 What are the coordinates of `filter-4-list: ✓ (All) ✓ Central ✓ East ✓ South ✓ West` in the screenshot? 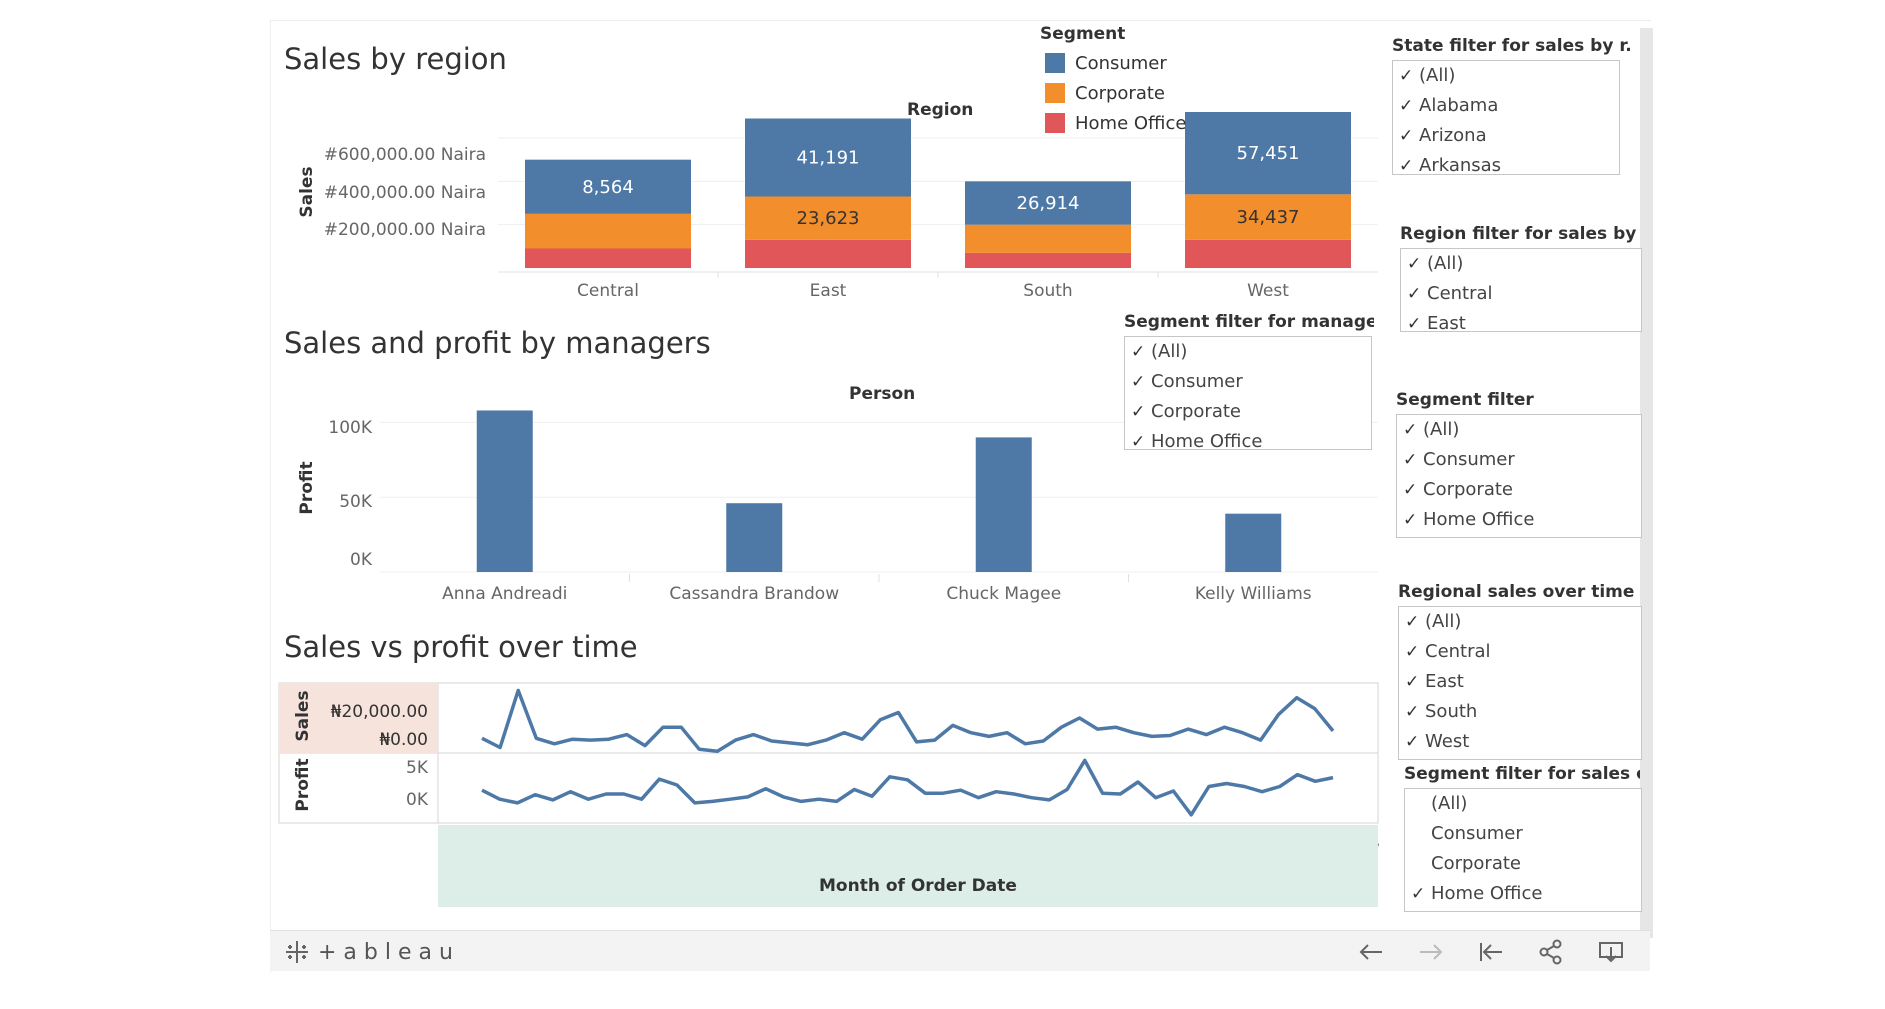 It's located at (1520, 683).